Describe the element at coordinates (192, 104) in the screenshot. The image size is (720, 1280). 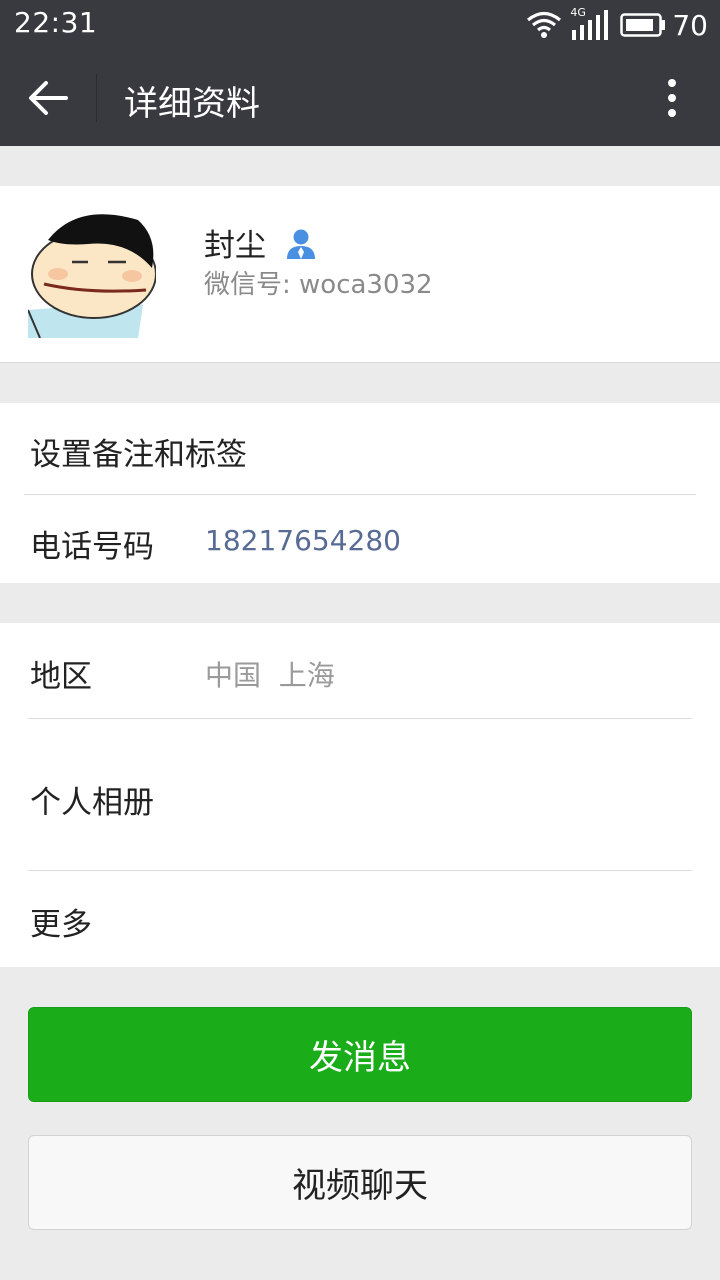
I see `page-title: 详细资料` at that location.